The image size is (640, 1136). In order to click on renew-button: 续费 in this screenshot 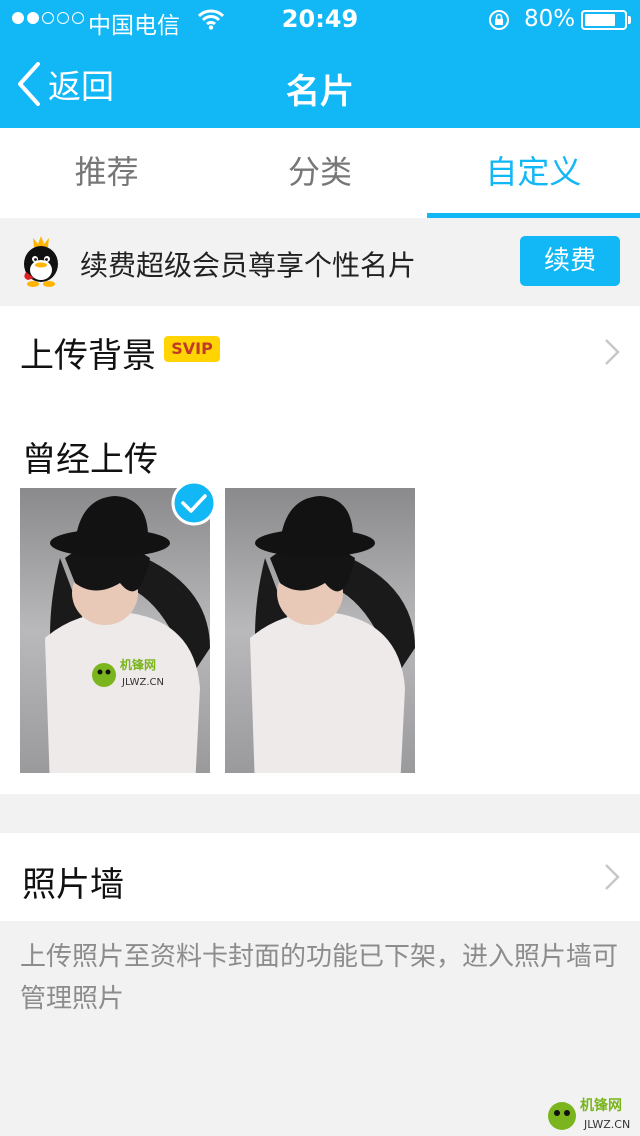, I will do `click(570, 261)`.